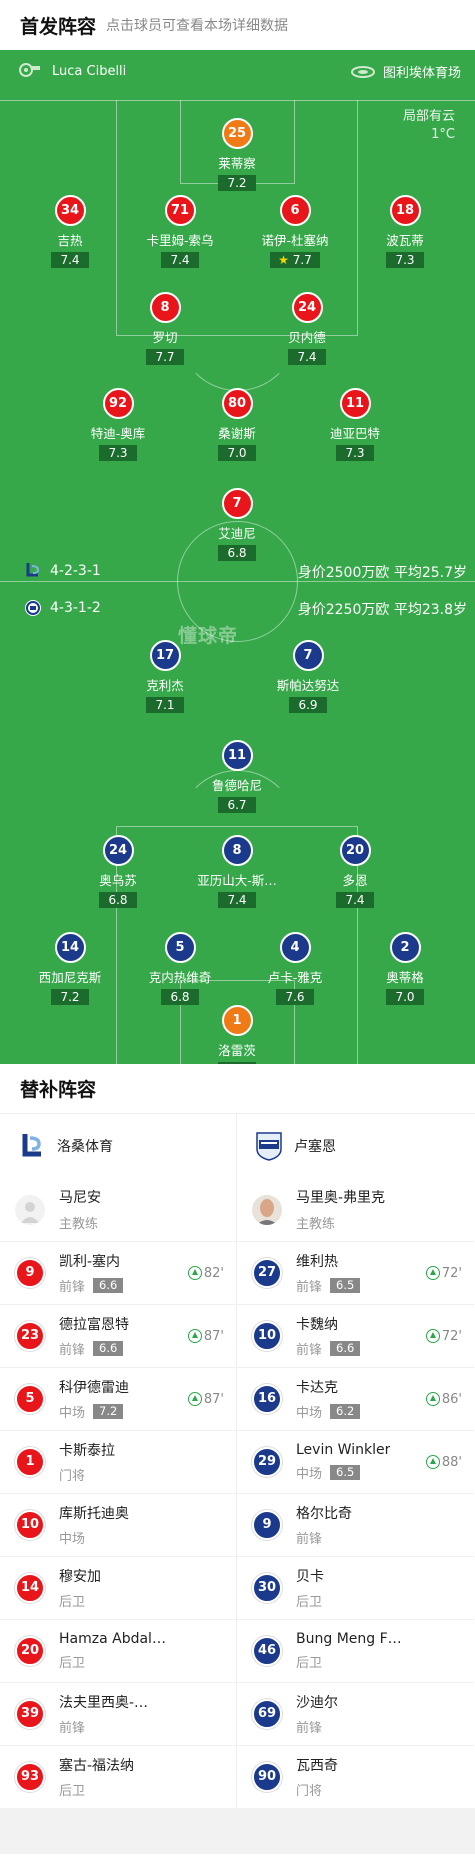  What do you see at coordinates (118, 1713) in the screenshot?
I see `sub-player-row: 39 法夫里西奥-… 前锋` at bounding box center [118, 1713].